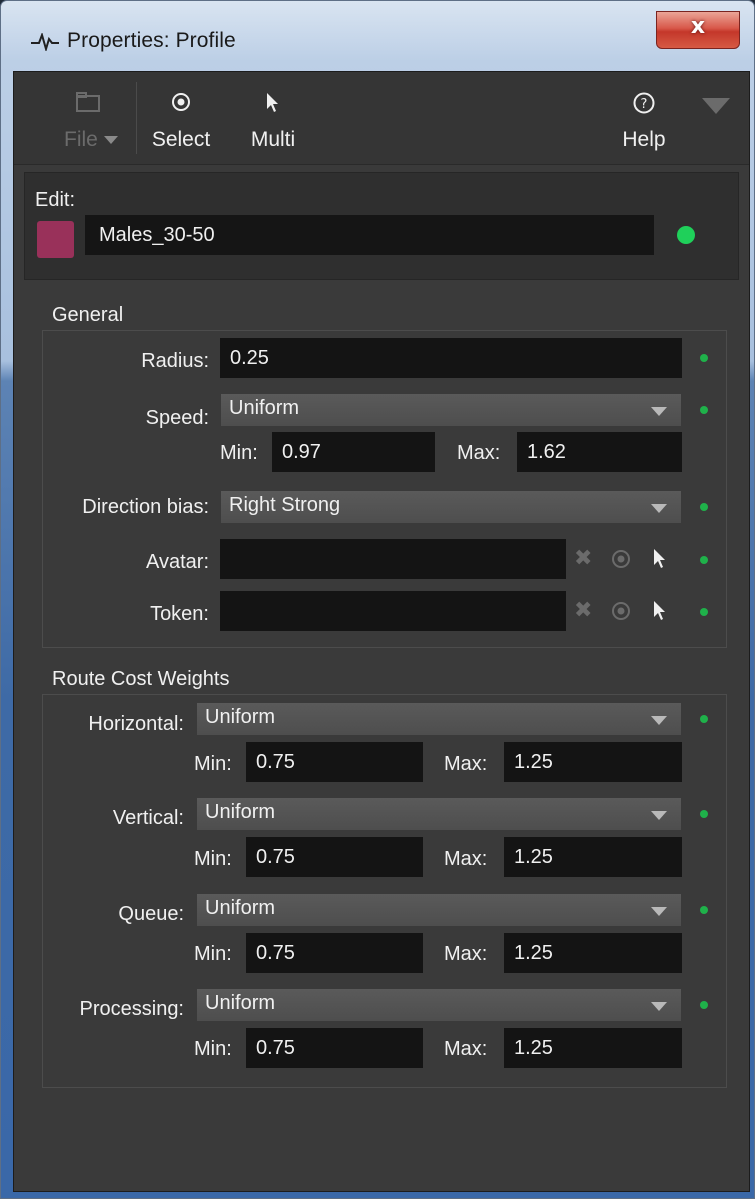  What do you see at coordinates (644, 118) in the screenshot?
I see `help-button: ? Help` at bounding box center [644, 118].